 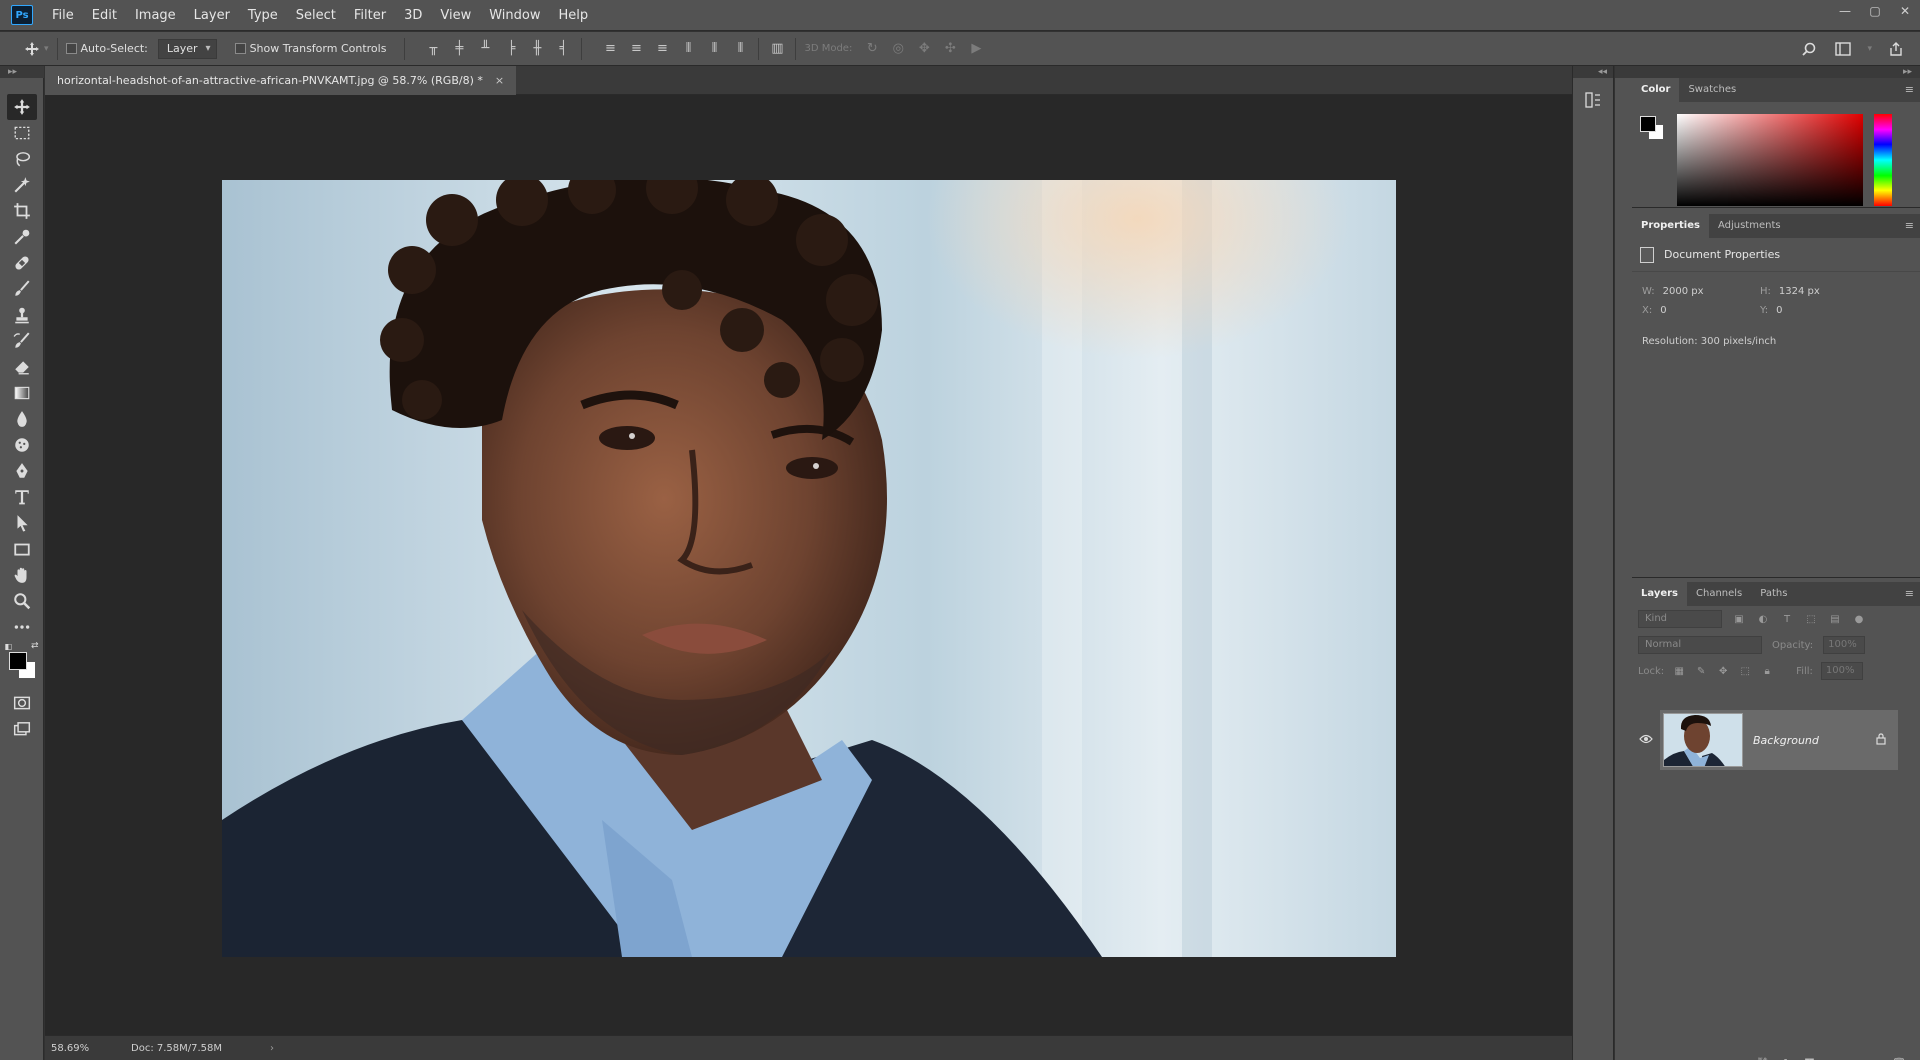 I want to click on orbit-3d-icon: ↻, so click(x=872, y=49).